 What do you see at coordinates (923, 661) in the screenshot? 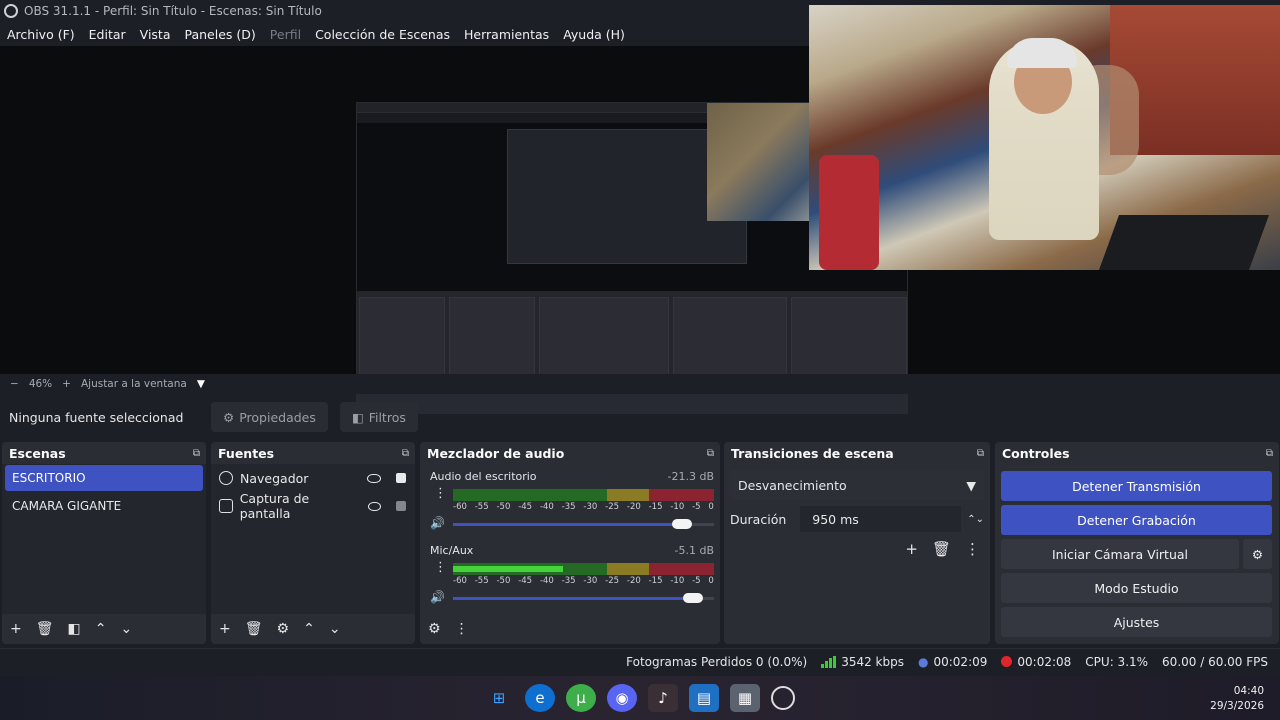
I see `stream-icon: ●` at bounding box center [923, 661].